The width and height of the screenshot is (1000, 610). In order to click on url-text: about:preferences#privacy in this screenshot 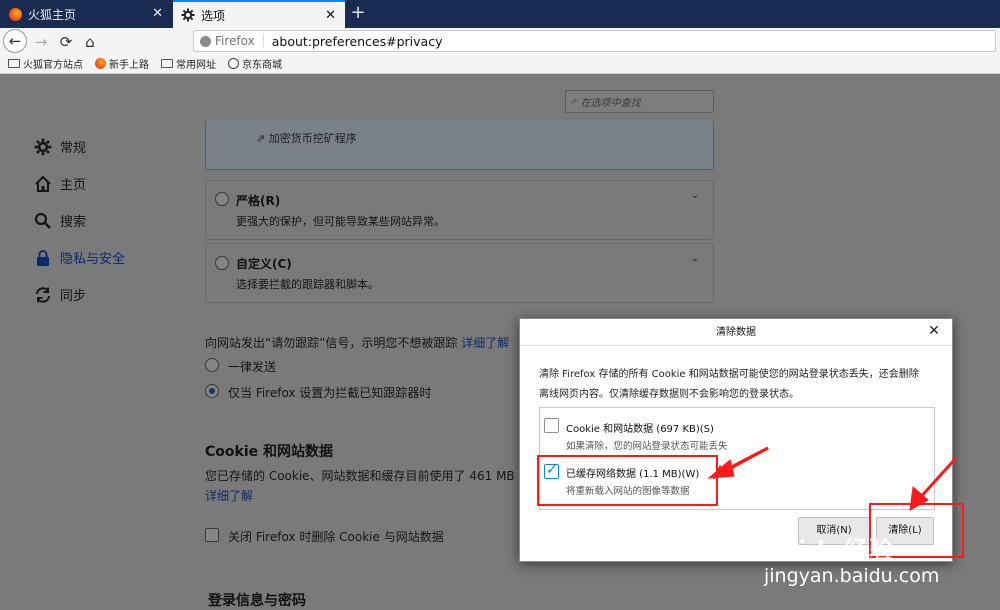, I will do `click(356, 41)`.